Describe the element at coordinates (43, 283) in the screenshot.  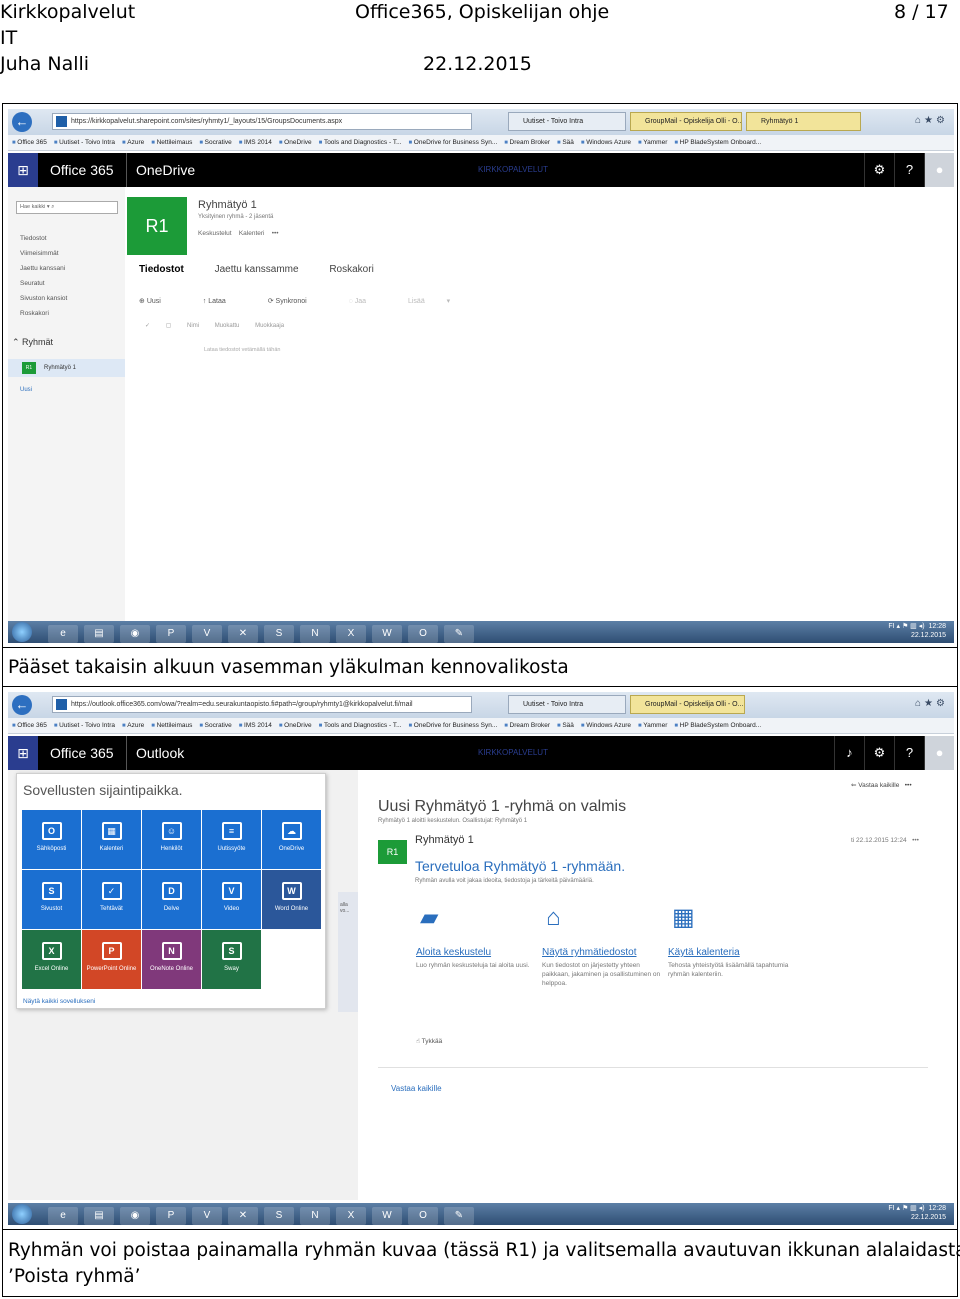
I see `nav-item-followed: Seuratut` at that location.